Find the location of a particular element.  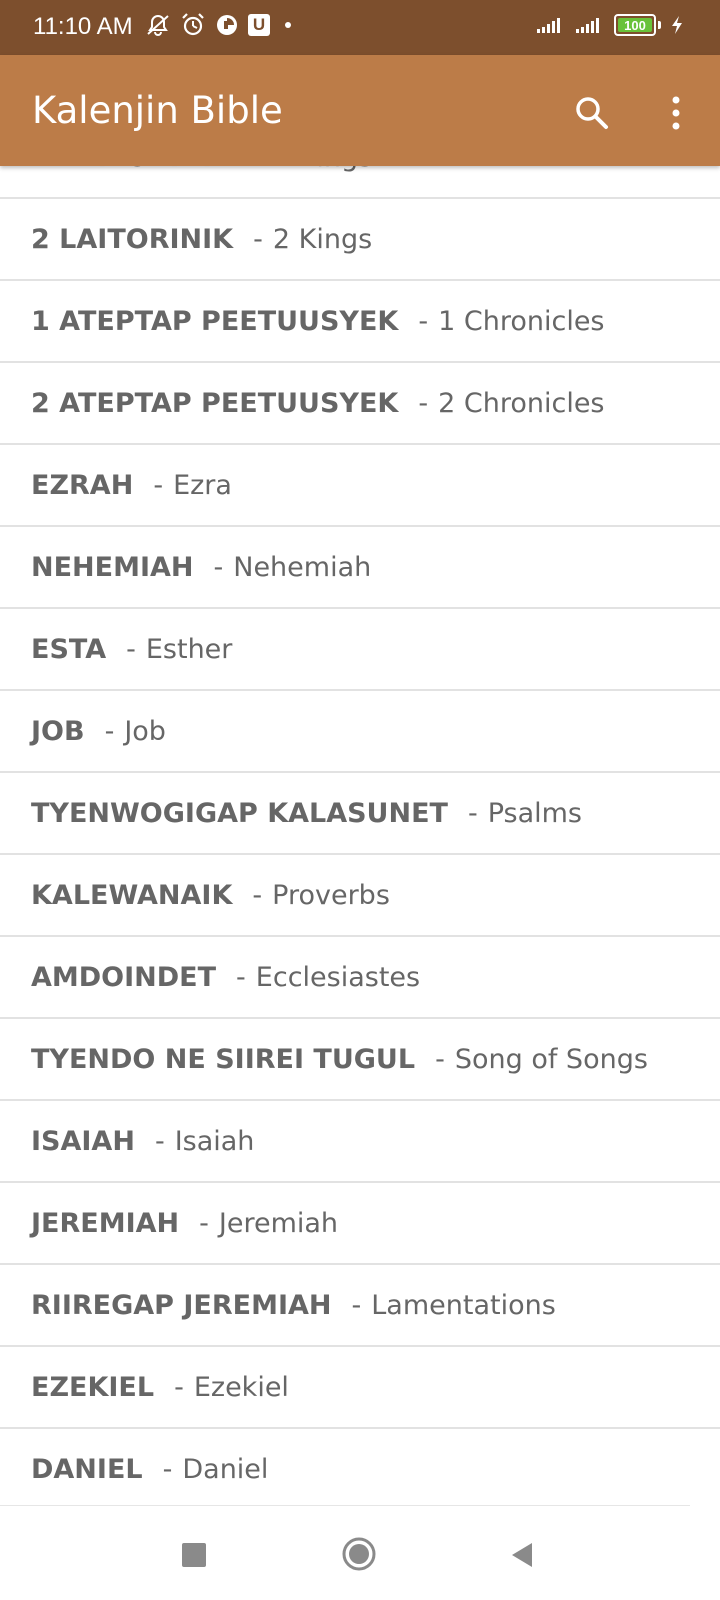

book-english-name: Esther is located at coordinates (189, 649).